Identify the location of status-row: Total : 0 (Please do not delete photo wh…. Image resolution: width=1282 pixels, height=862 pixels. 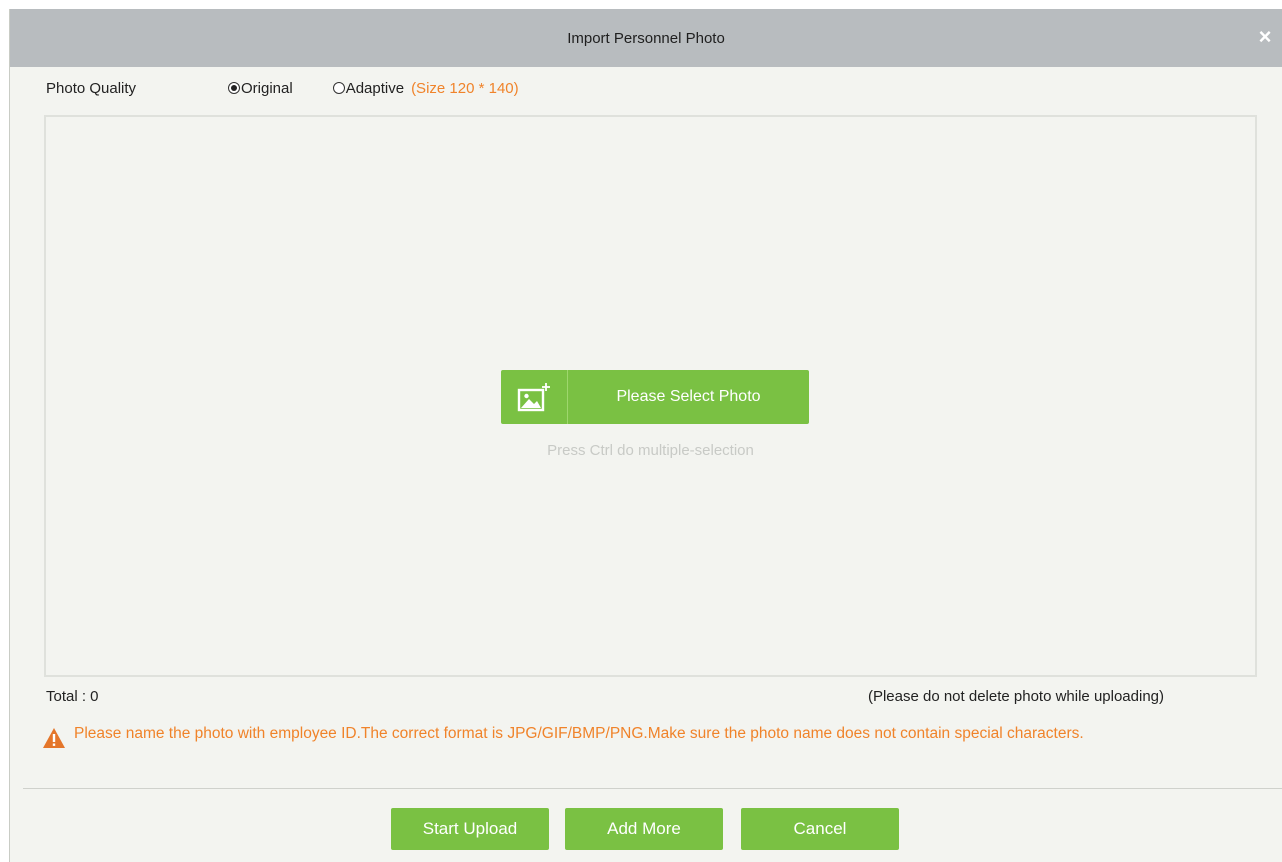
(605, 696).